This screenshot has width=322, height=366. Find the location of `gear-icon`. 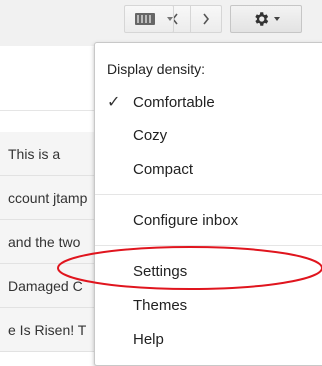

gear-icon is located at coordinates (262, 19).